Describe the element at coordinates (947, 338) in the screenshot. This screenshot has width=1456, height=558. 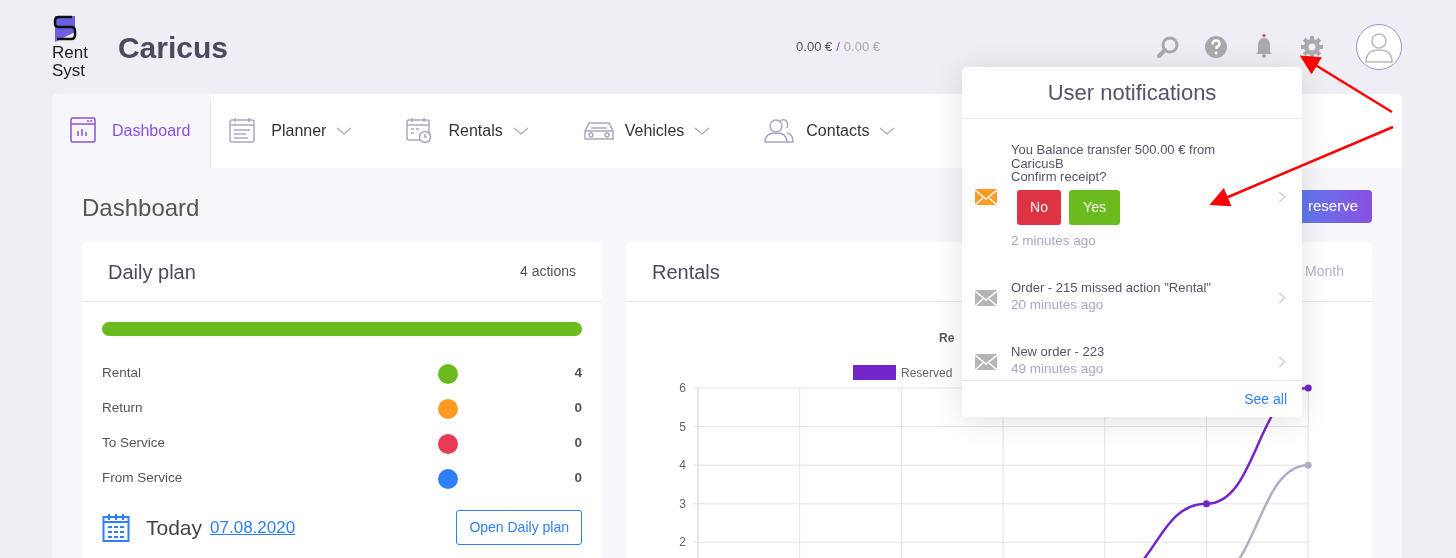
I see `chart-title: Re` at that location.